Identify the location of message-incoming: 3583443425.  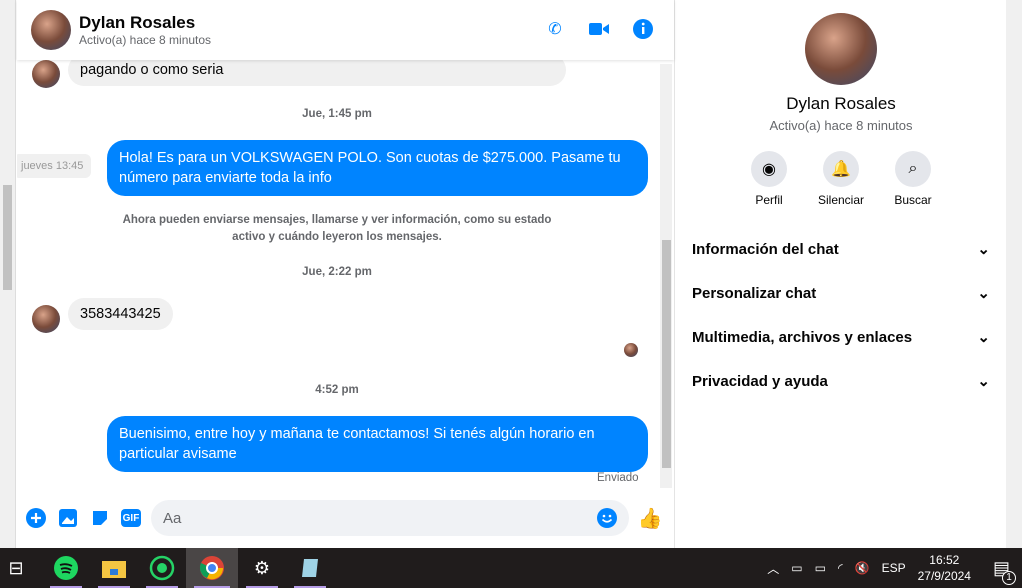
(120, 314).